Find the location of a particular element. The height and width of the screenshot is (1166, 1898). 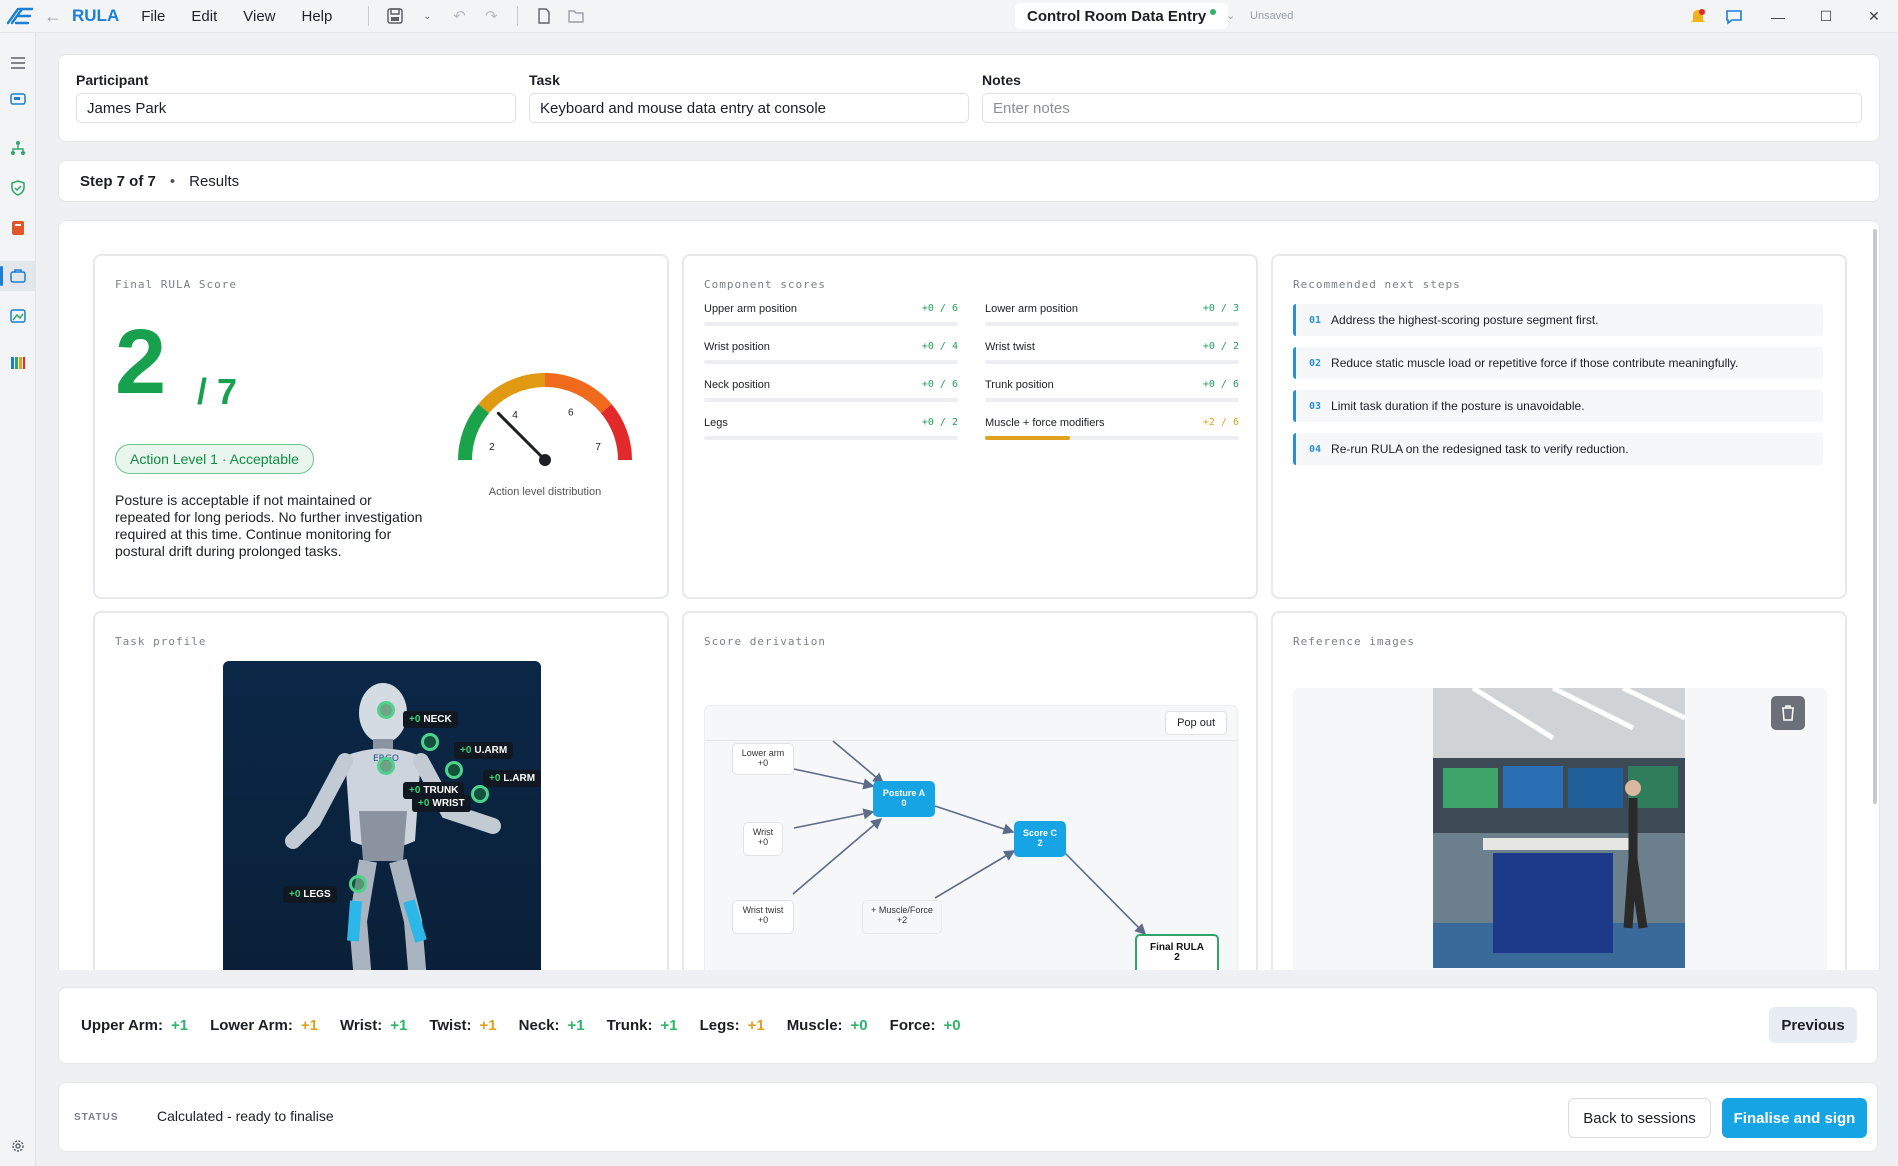

folder-icon is located at coordinates (576, 16).